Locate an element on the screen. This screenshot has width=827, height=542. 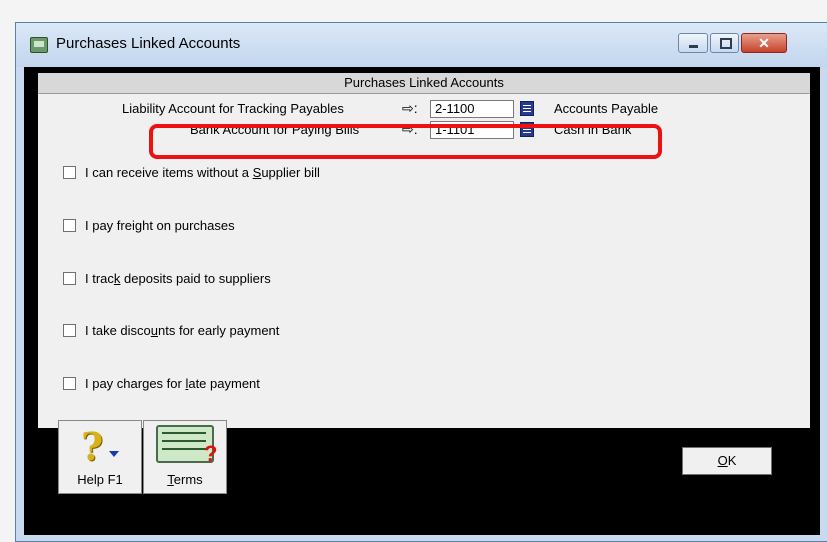
close-icon: ✕ is located at coordinates (764, 43).